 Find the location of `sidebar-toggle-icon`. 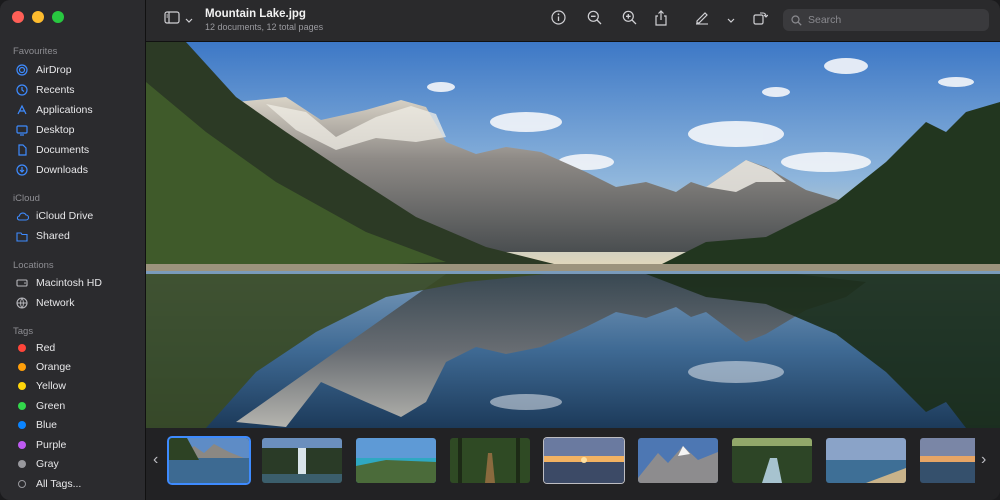

sidebar-toggle-icon is located at coordinates (171, 20).